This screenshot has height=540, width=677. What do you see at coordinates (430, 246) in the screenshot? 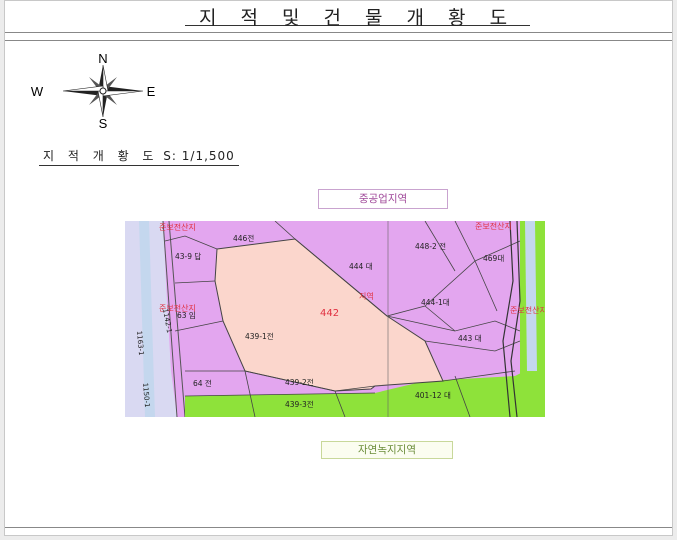
I see `parcel-448-2: 448-2 전` at bounding box center [430, 246].